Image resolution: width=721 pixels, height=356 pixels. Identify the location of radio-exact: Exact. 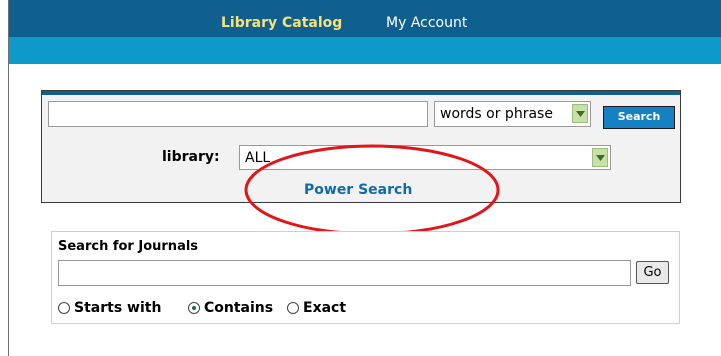
(316, 308).